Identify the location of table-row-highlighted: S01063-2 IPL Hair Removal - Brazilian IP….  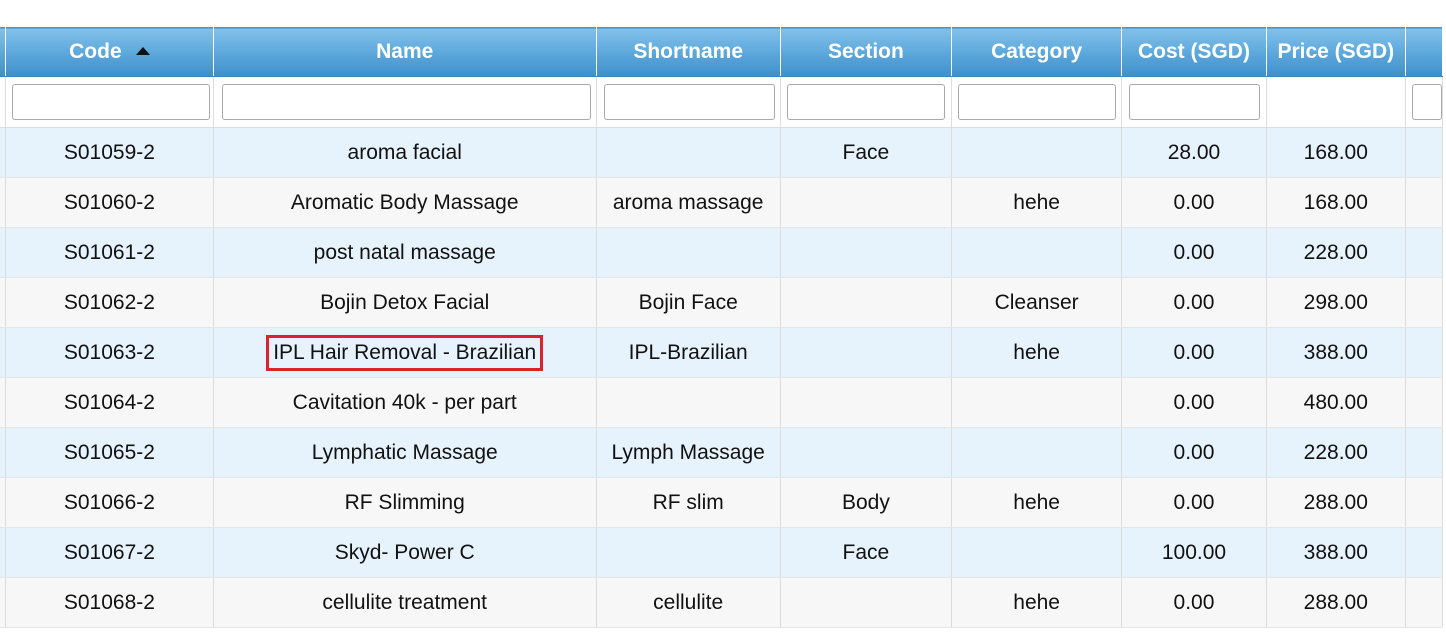
(722, 352).